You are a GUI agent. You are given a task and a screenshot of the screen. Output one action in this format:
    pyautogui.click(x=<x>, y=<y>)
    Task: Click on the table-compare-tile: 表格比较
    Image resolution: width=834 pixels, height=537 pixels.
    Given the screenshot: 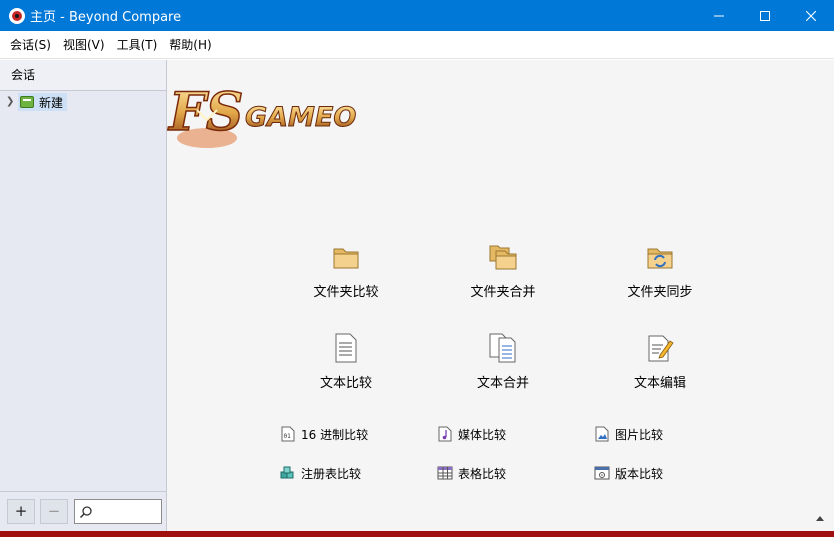 What is the action you would take?
    pyautogui.click(x=471, y=473)
    